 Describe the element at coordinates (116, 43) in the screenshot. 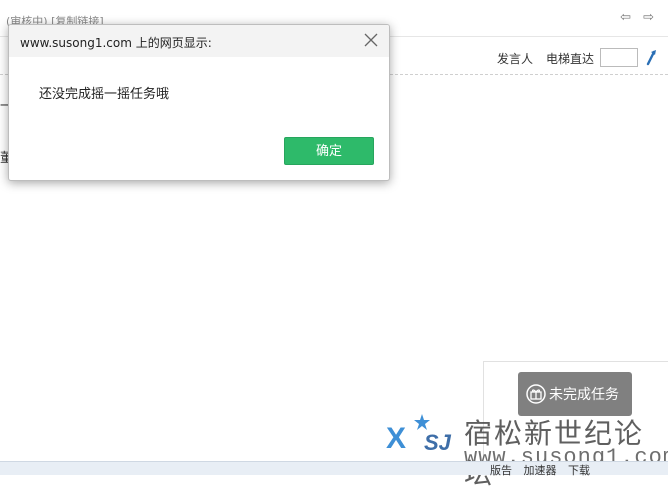

I see `alert-dialog-title: www.susong1.com 上的网页显示:` at that location.